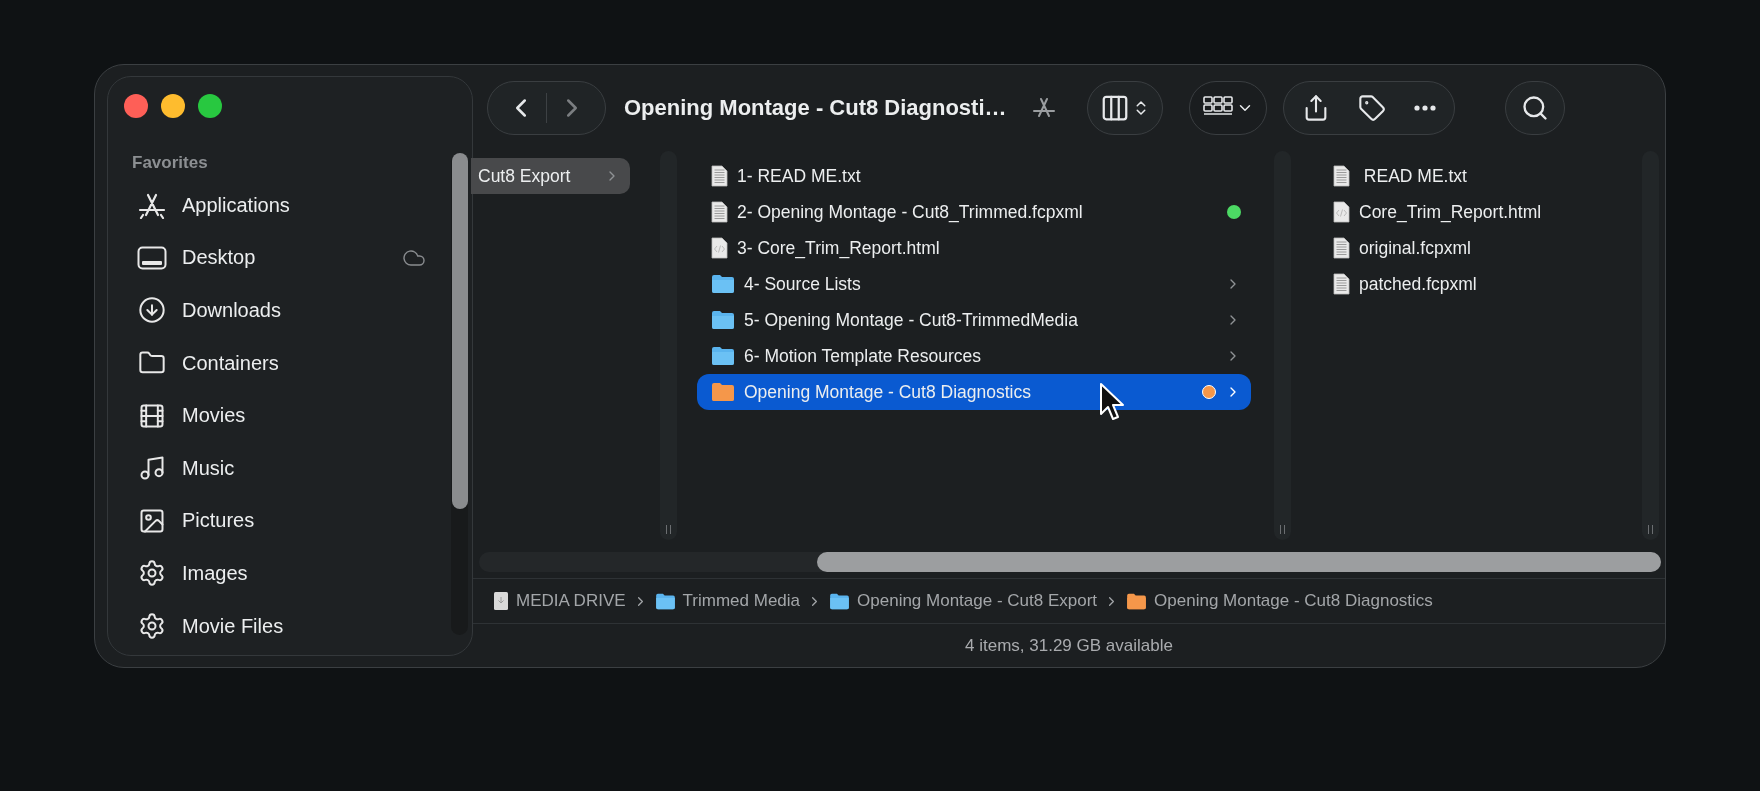 The image size is (1760, 791). I want to click on zoom-button, so click(210, 106).